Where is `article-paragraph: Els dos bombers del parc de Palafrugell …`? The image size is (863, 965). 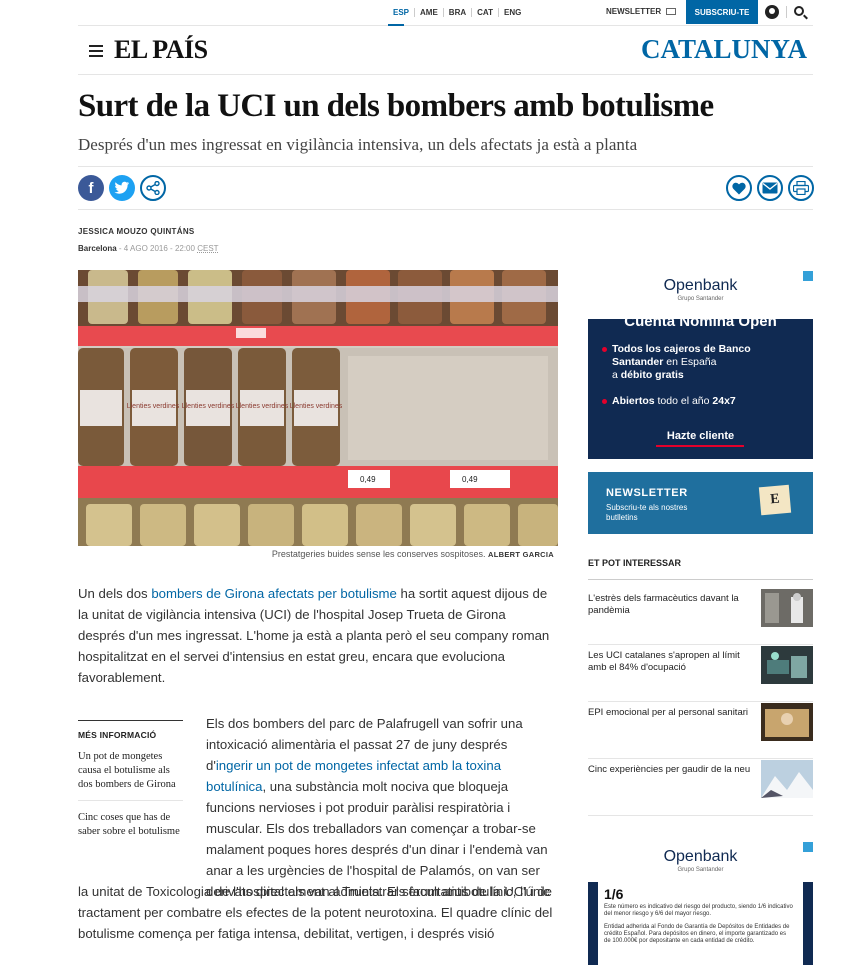
article-paragraph: Els dos bombers del parc de Palafrugell … is located at coordinates (380, 807).